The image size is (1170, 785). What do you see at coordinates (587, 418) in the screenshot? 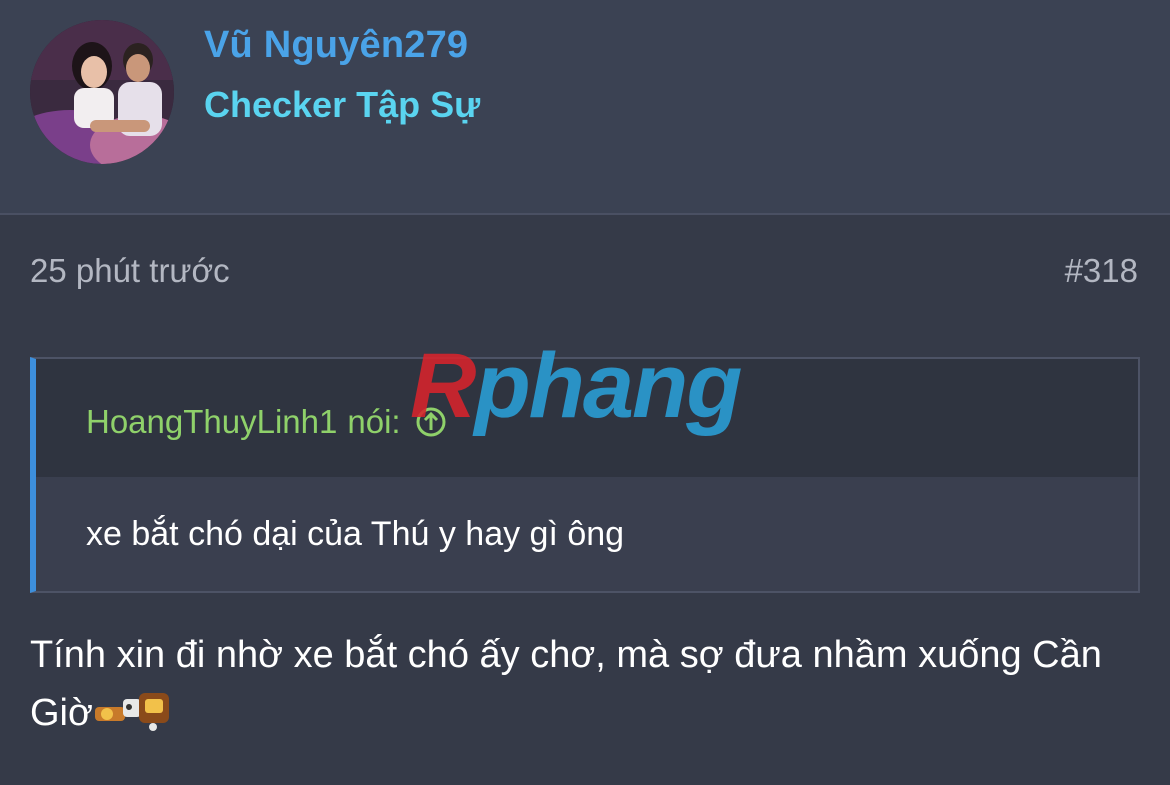
I see `quote-header: HoangThuyLinh1 nói:` at bounding box center [587, 418].